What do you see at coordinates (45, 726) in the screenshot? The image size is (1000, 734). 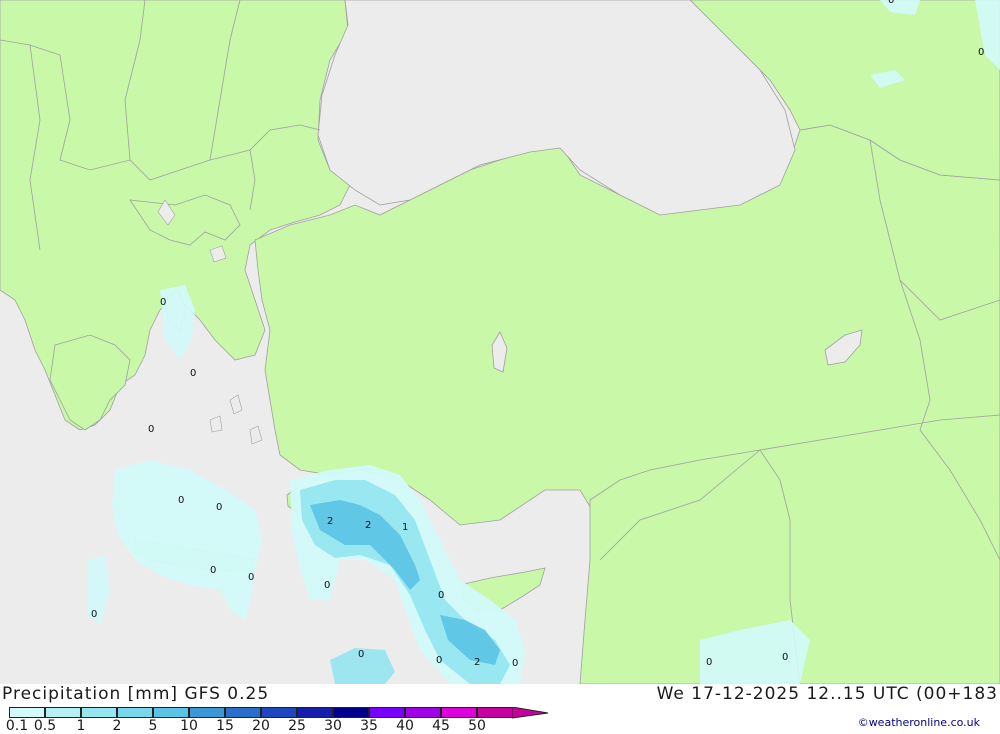 I see `legend-tick-label: 0.5` at bounding box center [45, 726].